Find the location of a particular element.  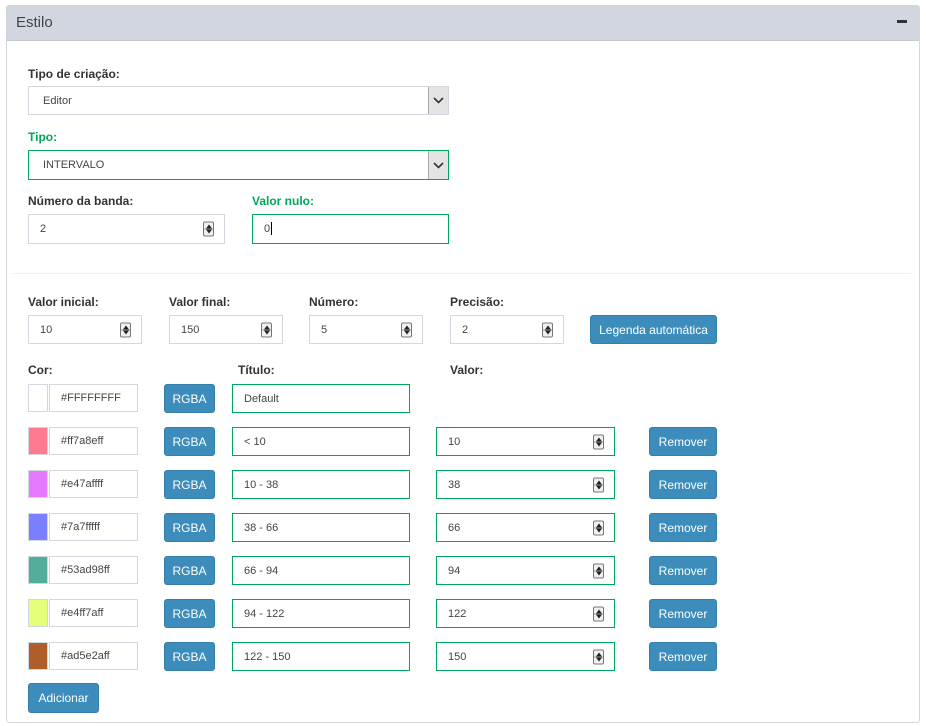

valor-final-input: 150 is located at coordinates (226, 329).